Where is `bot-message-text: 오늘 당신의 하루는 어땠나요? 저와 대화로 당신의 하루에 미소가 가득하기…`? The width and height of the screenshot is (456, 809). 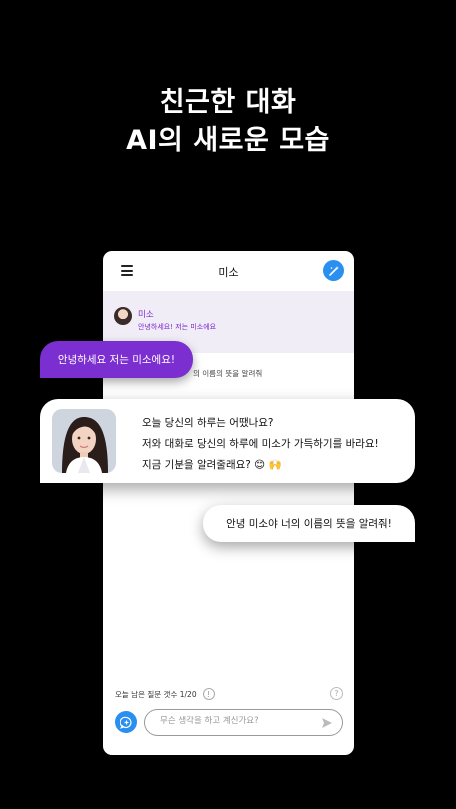 bot-message-text: 오늘 당신의 하루는 어땠나요? 저와 대화로 당신의 하루에 미소가 가득하기… is located at coordinates (260, 444).